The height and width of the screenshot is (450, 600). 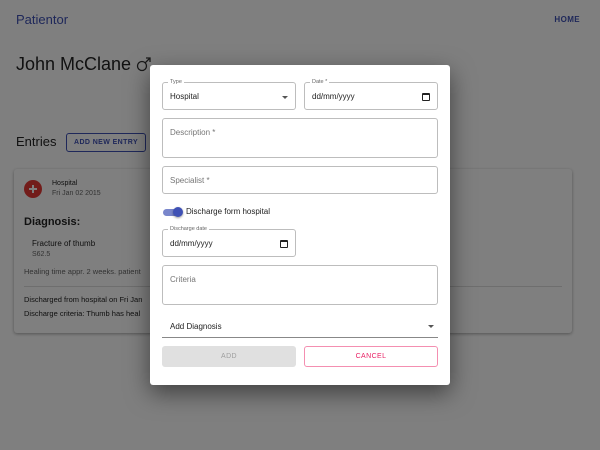 I want to click on discharge-date-input: Discharge date dd/mm/yyyy, so click(x=229, y=241).